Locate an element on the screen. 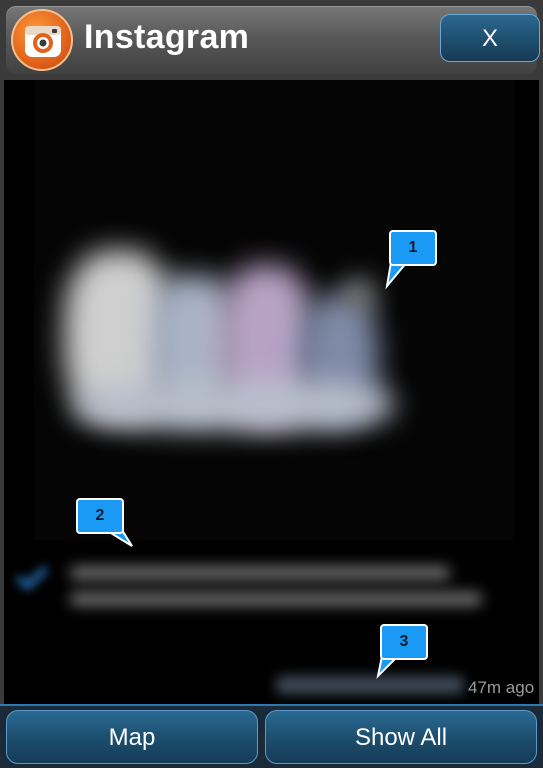  callout-badge: 1 is located at coordinates (411, 260).